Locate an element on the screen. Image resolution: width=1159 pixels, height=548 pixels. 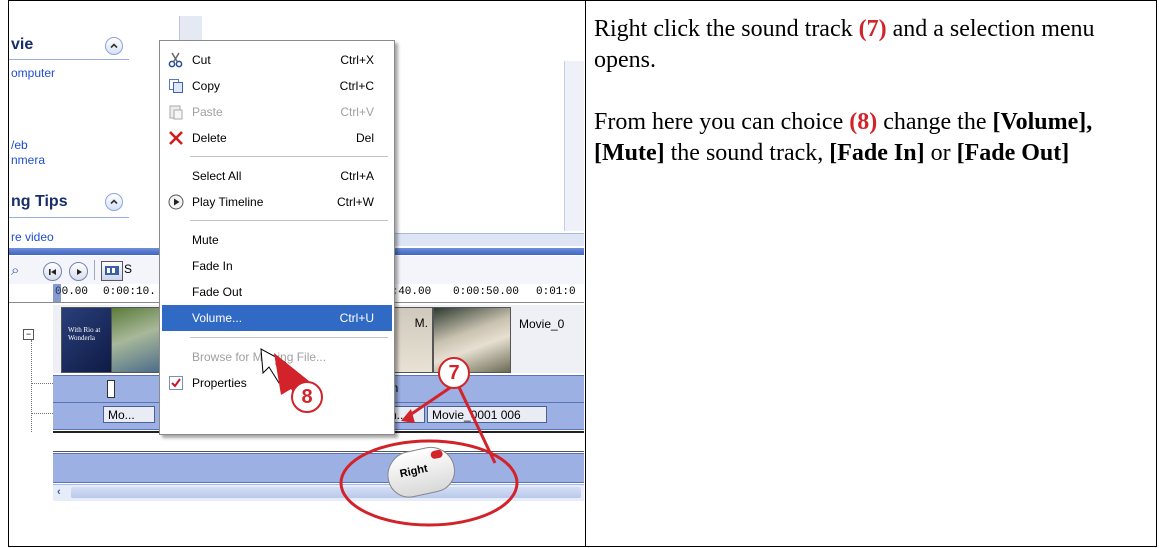
menu-item-label: Select All is located at coordinates (217, 176).